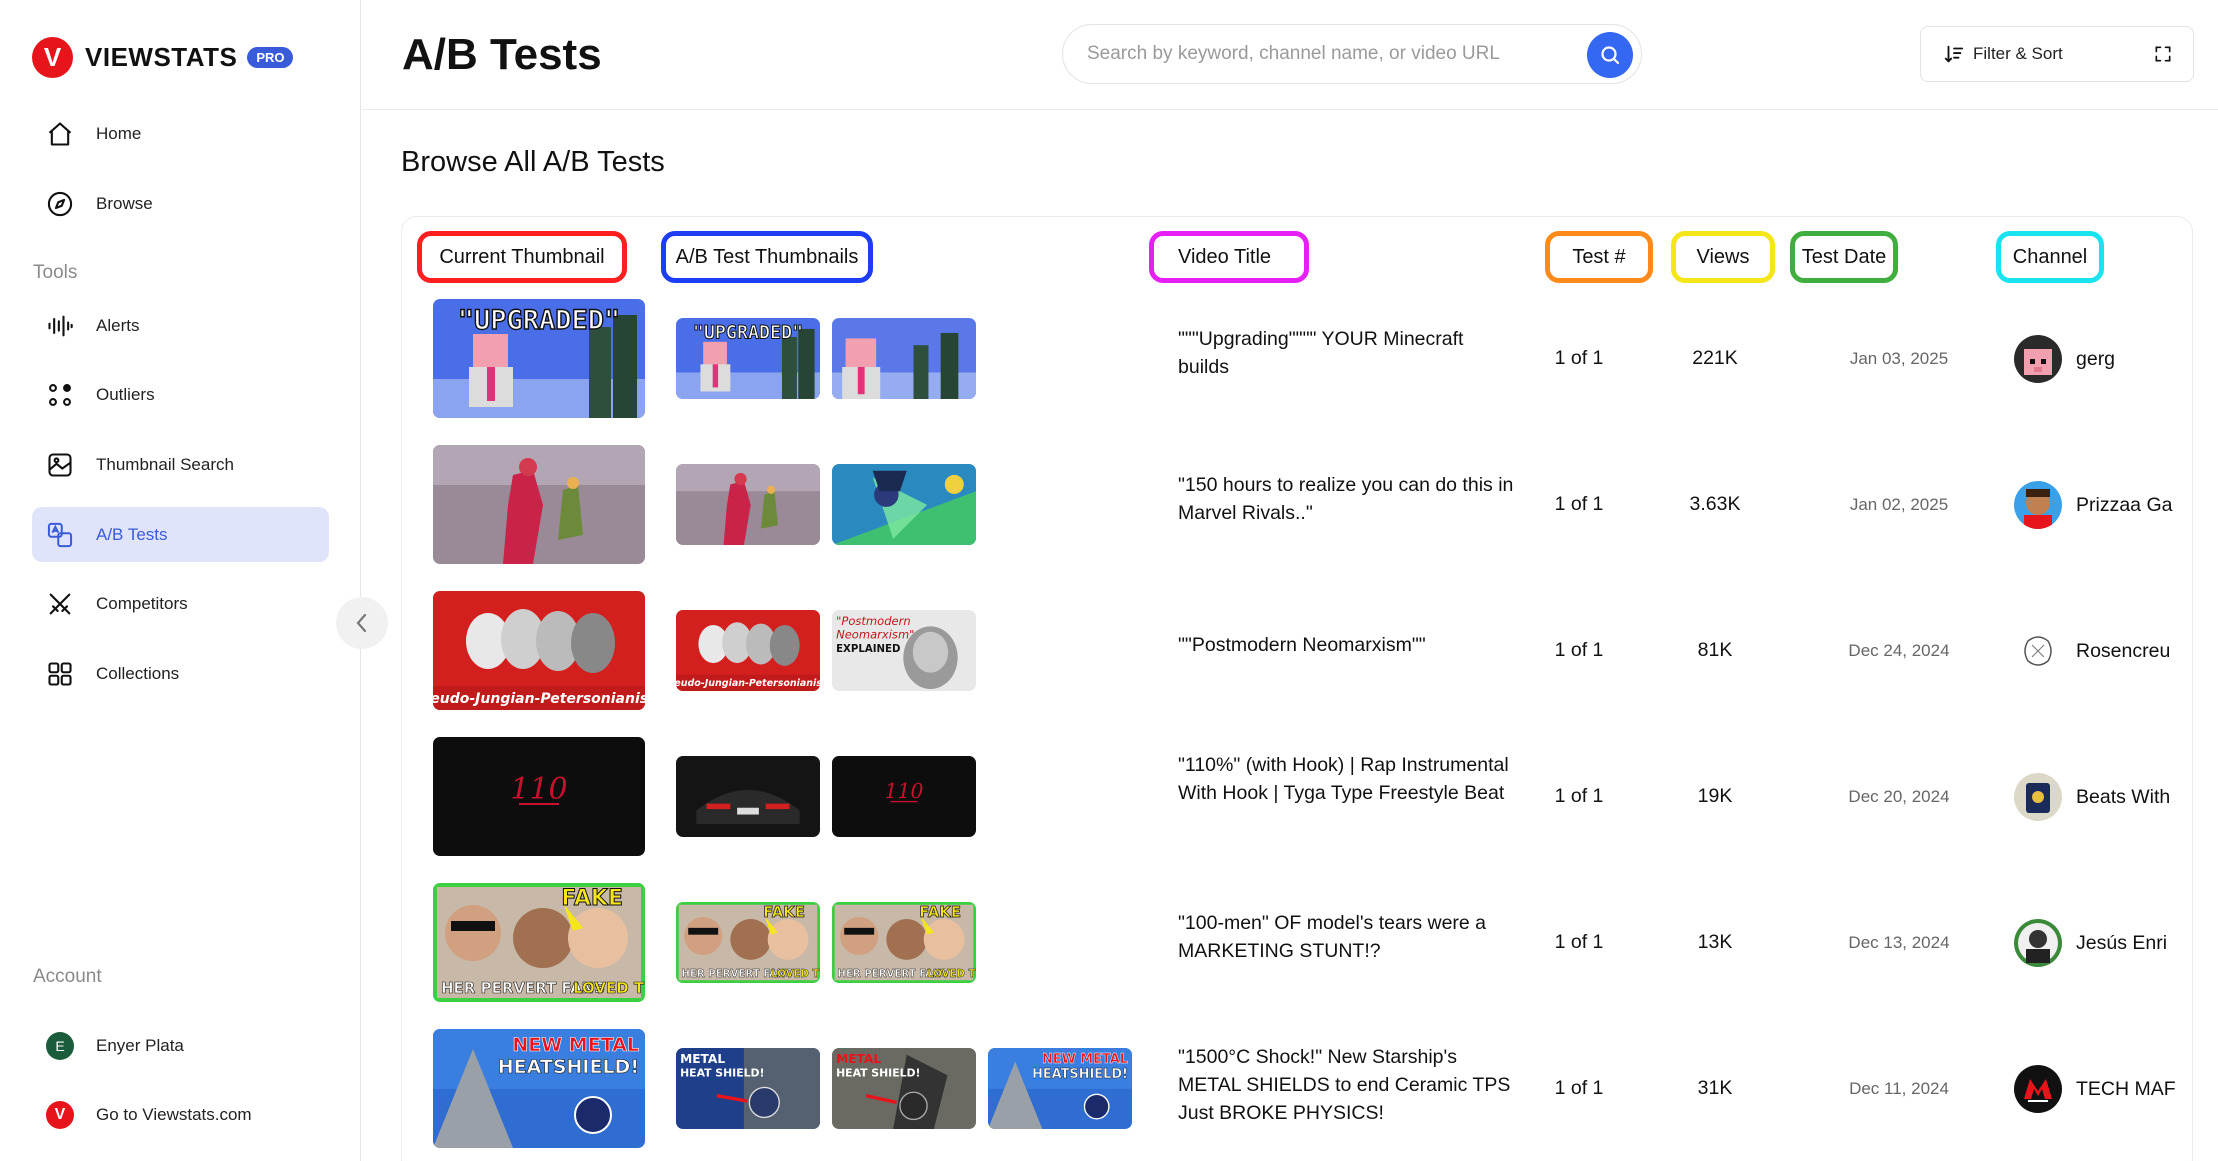 This screenshot has width=2218, height=1161. Describe the element at coordinates (180, 464) in the screenshot. I see `sidebar-item-thumbnail-search: Thumbnail Search` at that location.